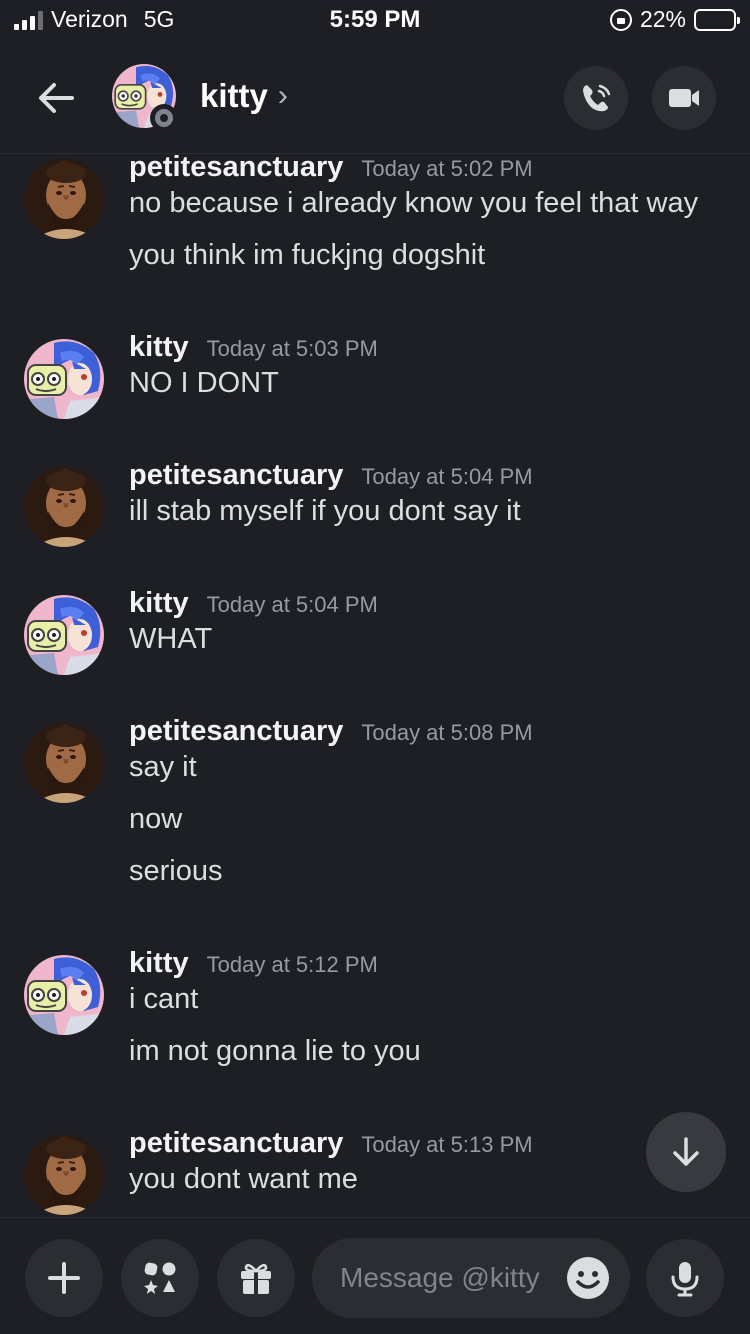 This screenshot has width=750, height=1334. I want to click on voice-message-button, so click(685, 1278).